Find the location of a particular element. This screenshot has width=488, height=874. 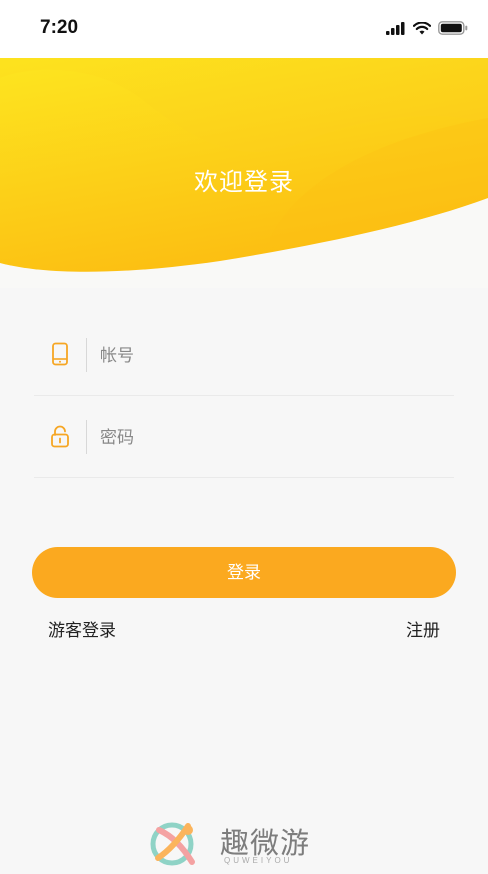

brand-subtitle: QUWEIYOU is located at coordinates (258, 860).